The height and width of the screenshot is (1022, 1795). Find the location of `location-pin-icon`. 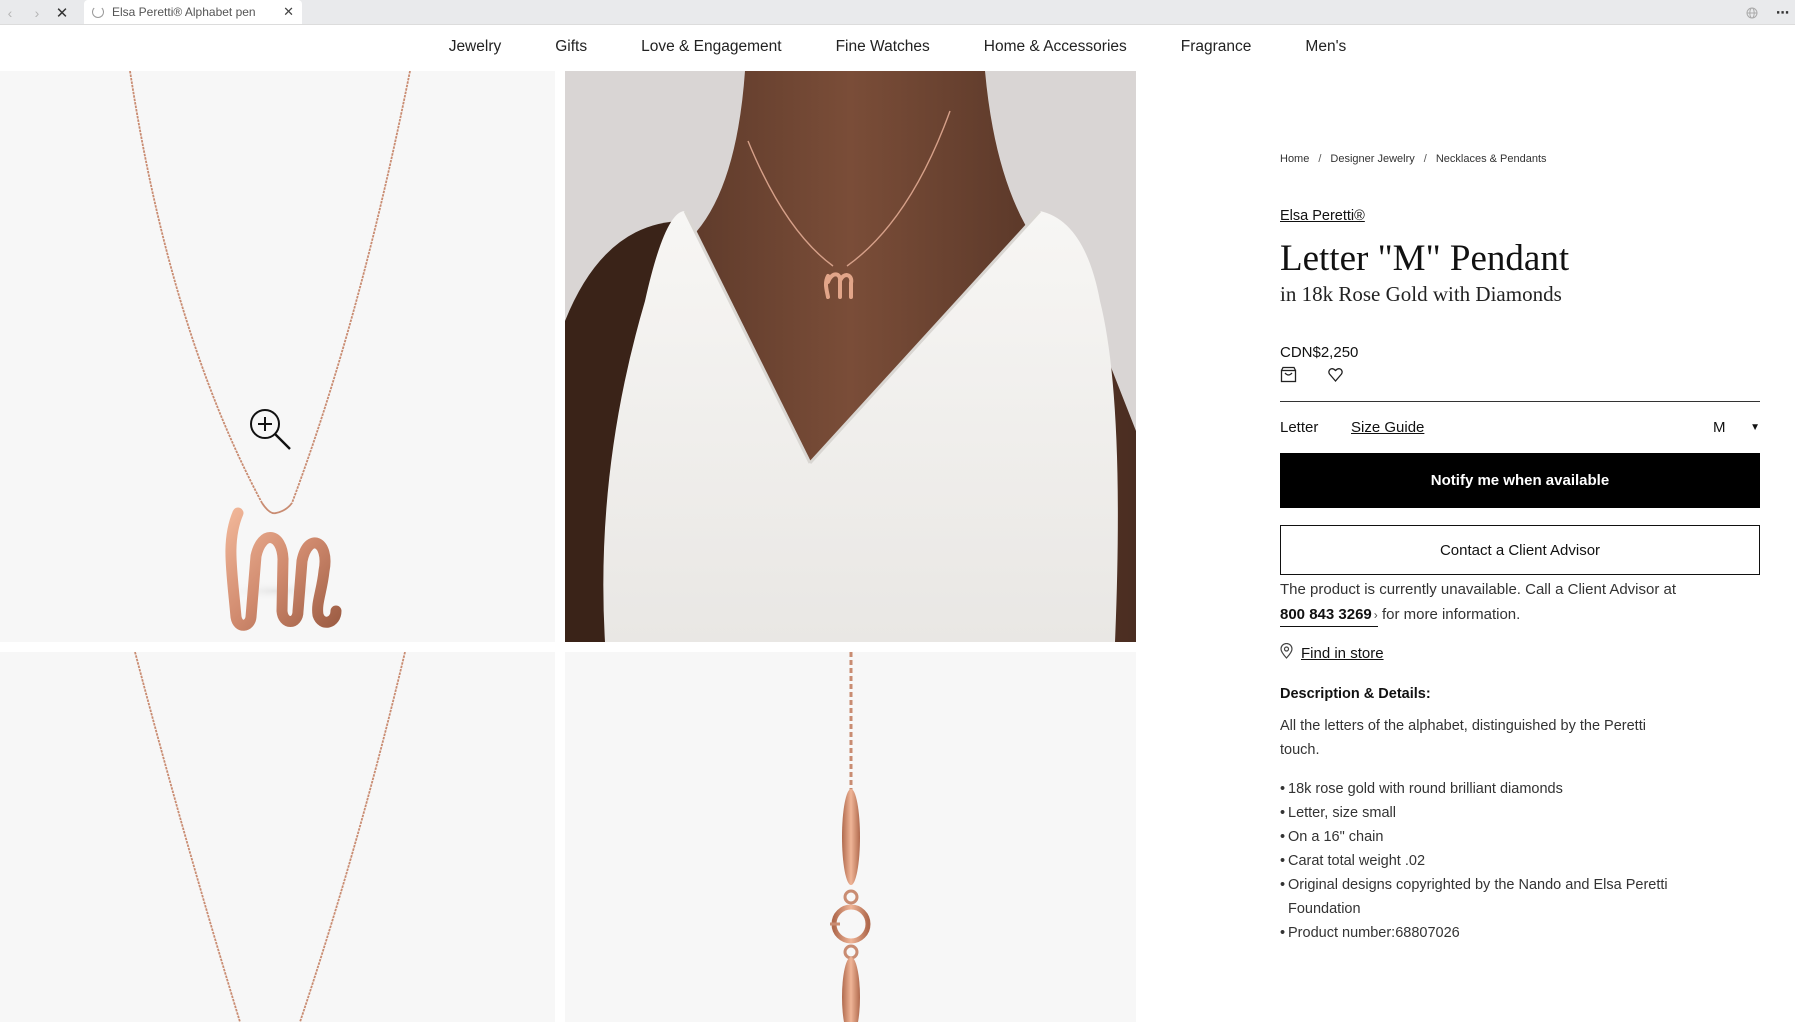

location-pin-icon is located at coordinates (1286, 652).